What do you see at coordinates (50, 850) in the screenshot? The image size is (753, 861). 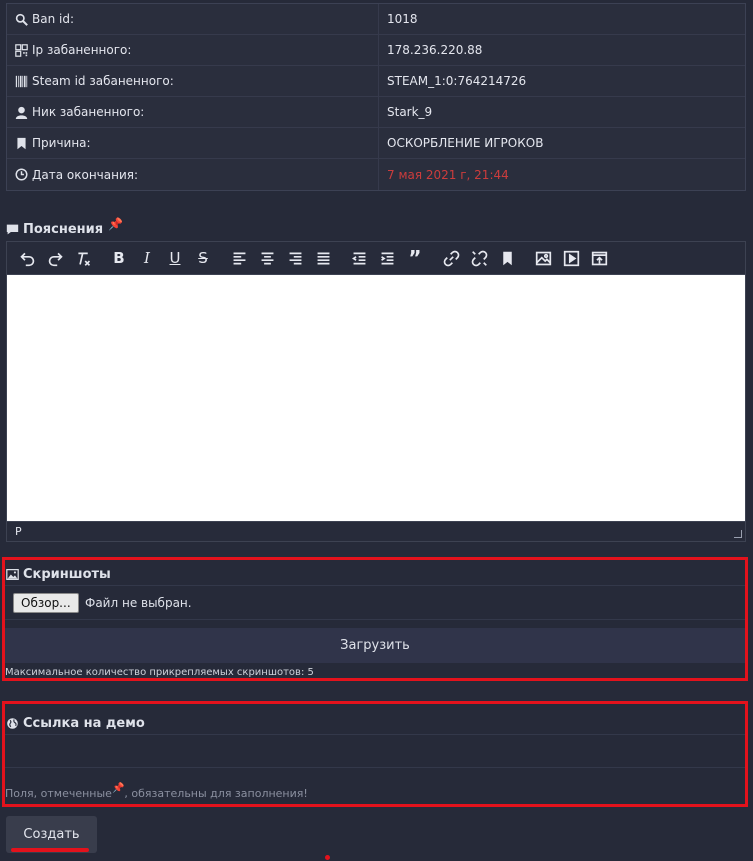 I see `highlight-underline` at bounding box center [50, 850].